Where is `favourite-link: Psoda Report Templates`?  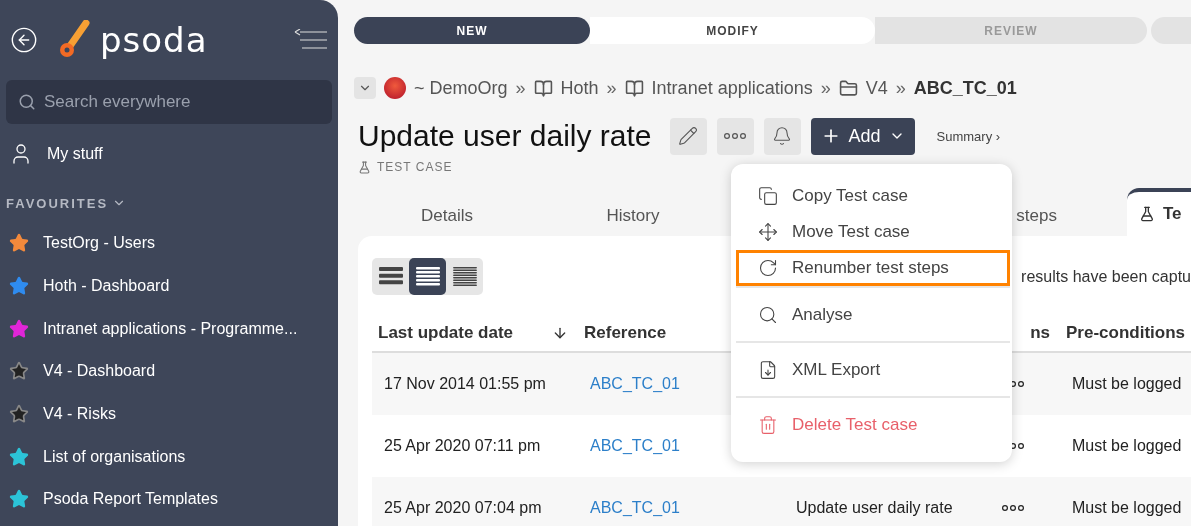
favourite-link: Psoda Report Templates is located at coordinates (130, 499).